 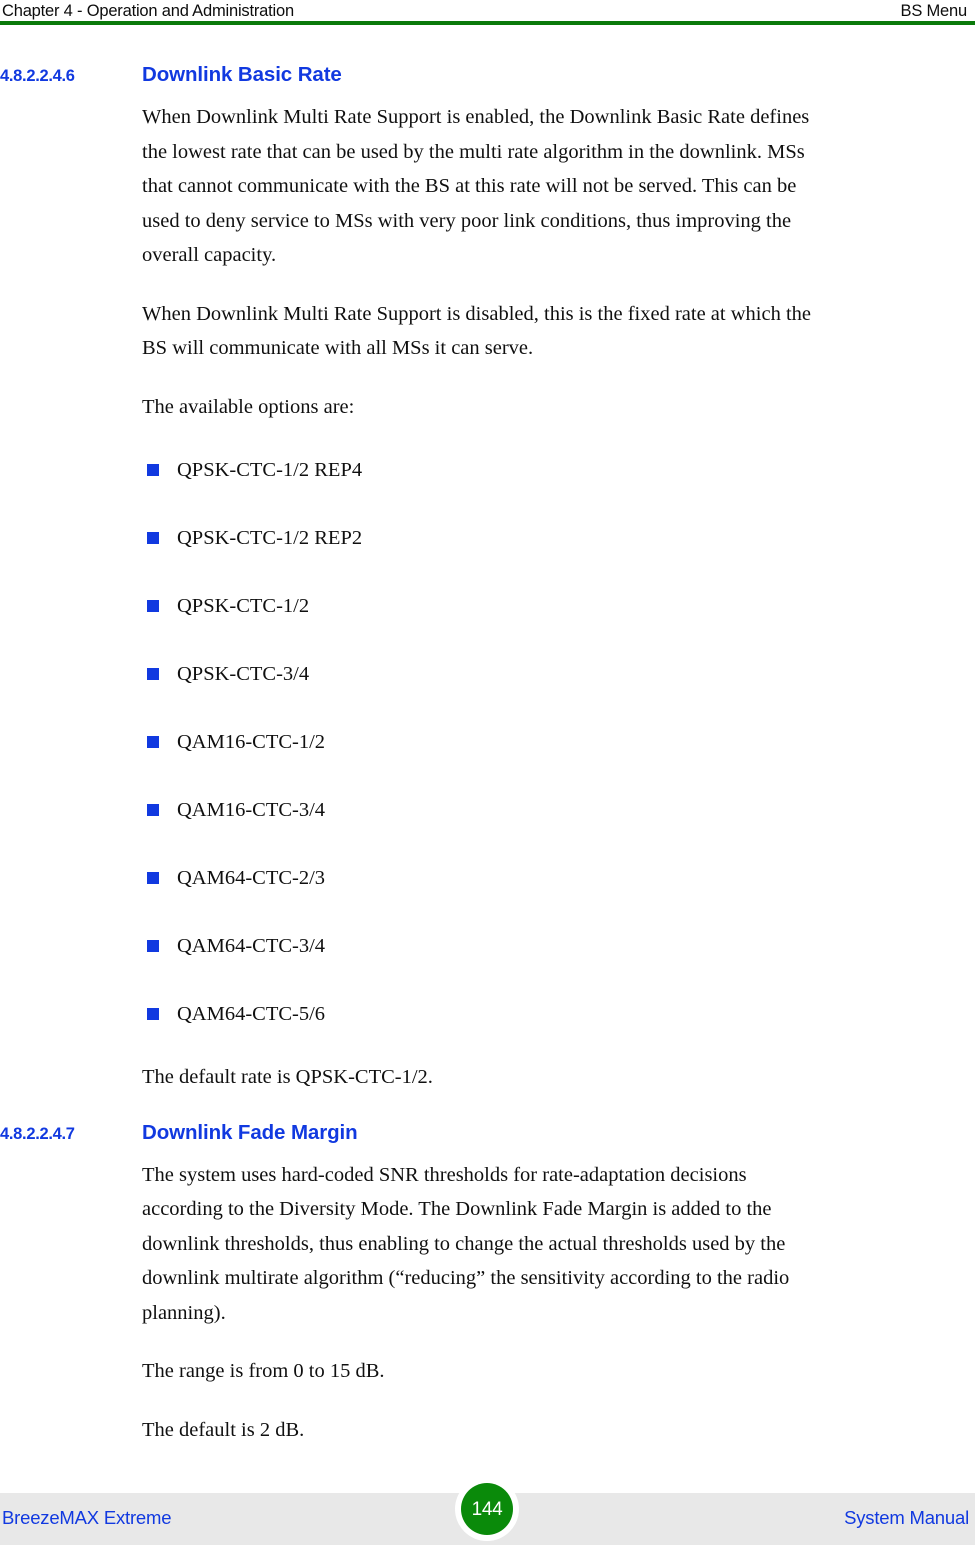 I want to click on list-item-label: QAM16-CTC-3/4, so click(x=251, y=810).